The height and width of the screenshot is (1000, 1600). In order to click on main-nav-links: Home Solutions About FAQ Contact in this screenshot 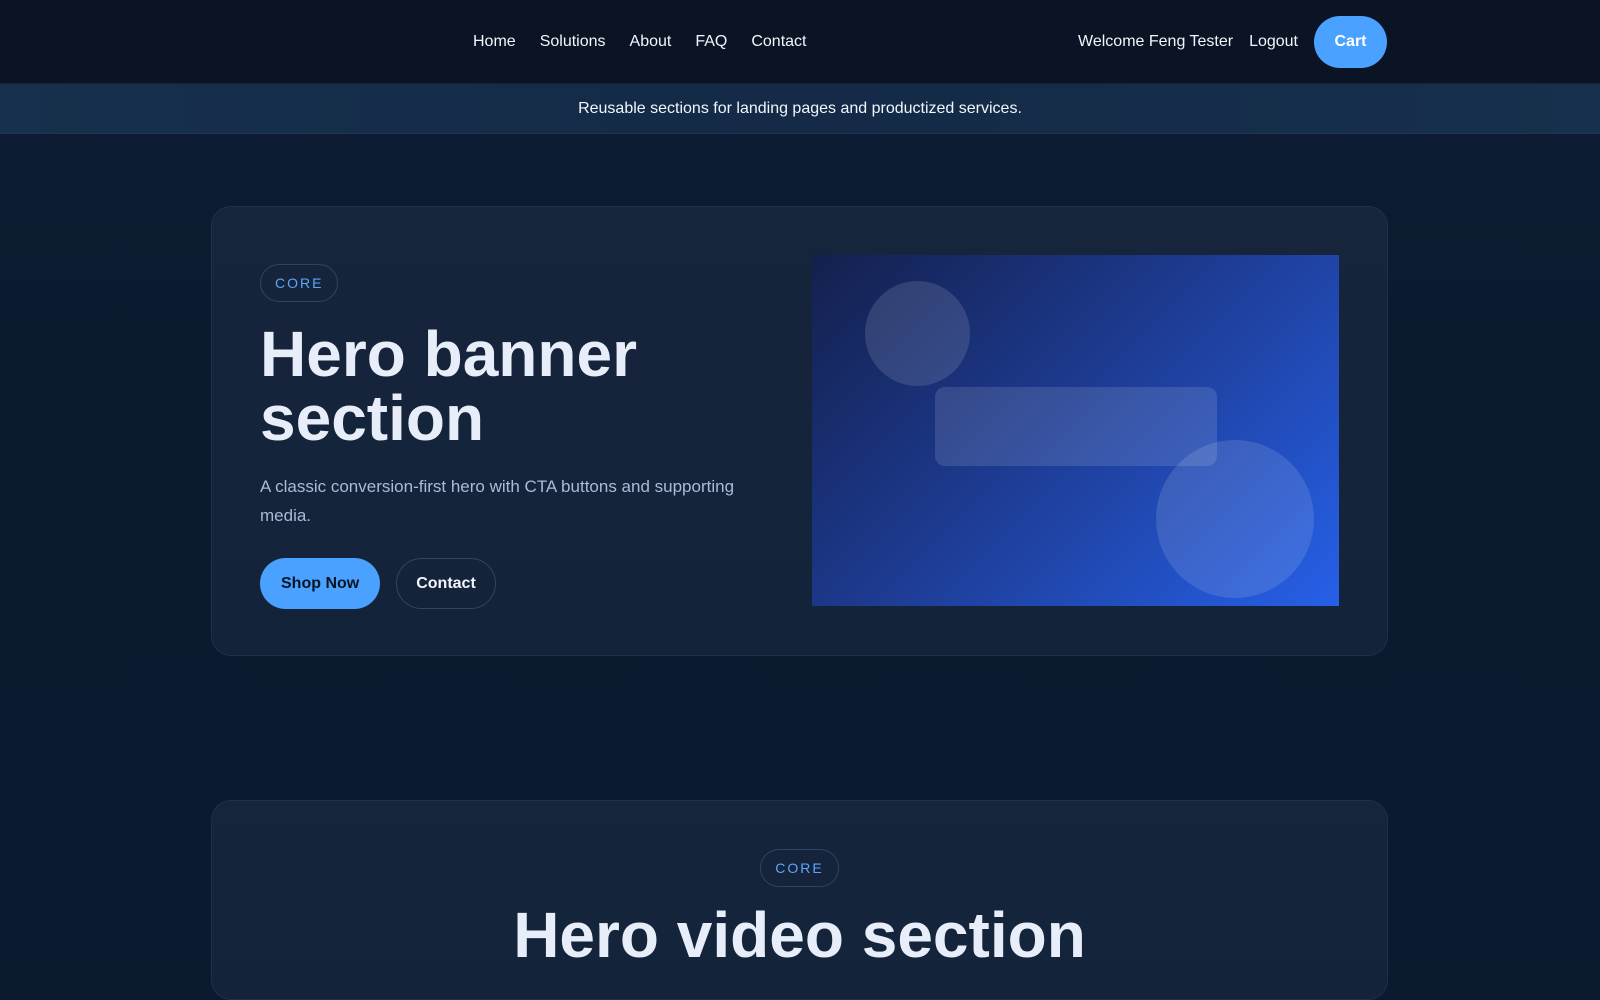, I will do `click(639, 42)`.